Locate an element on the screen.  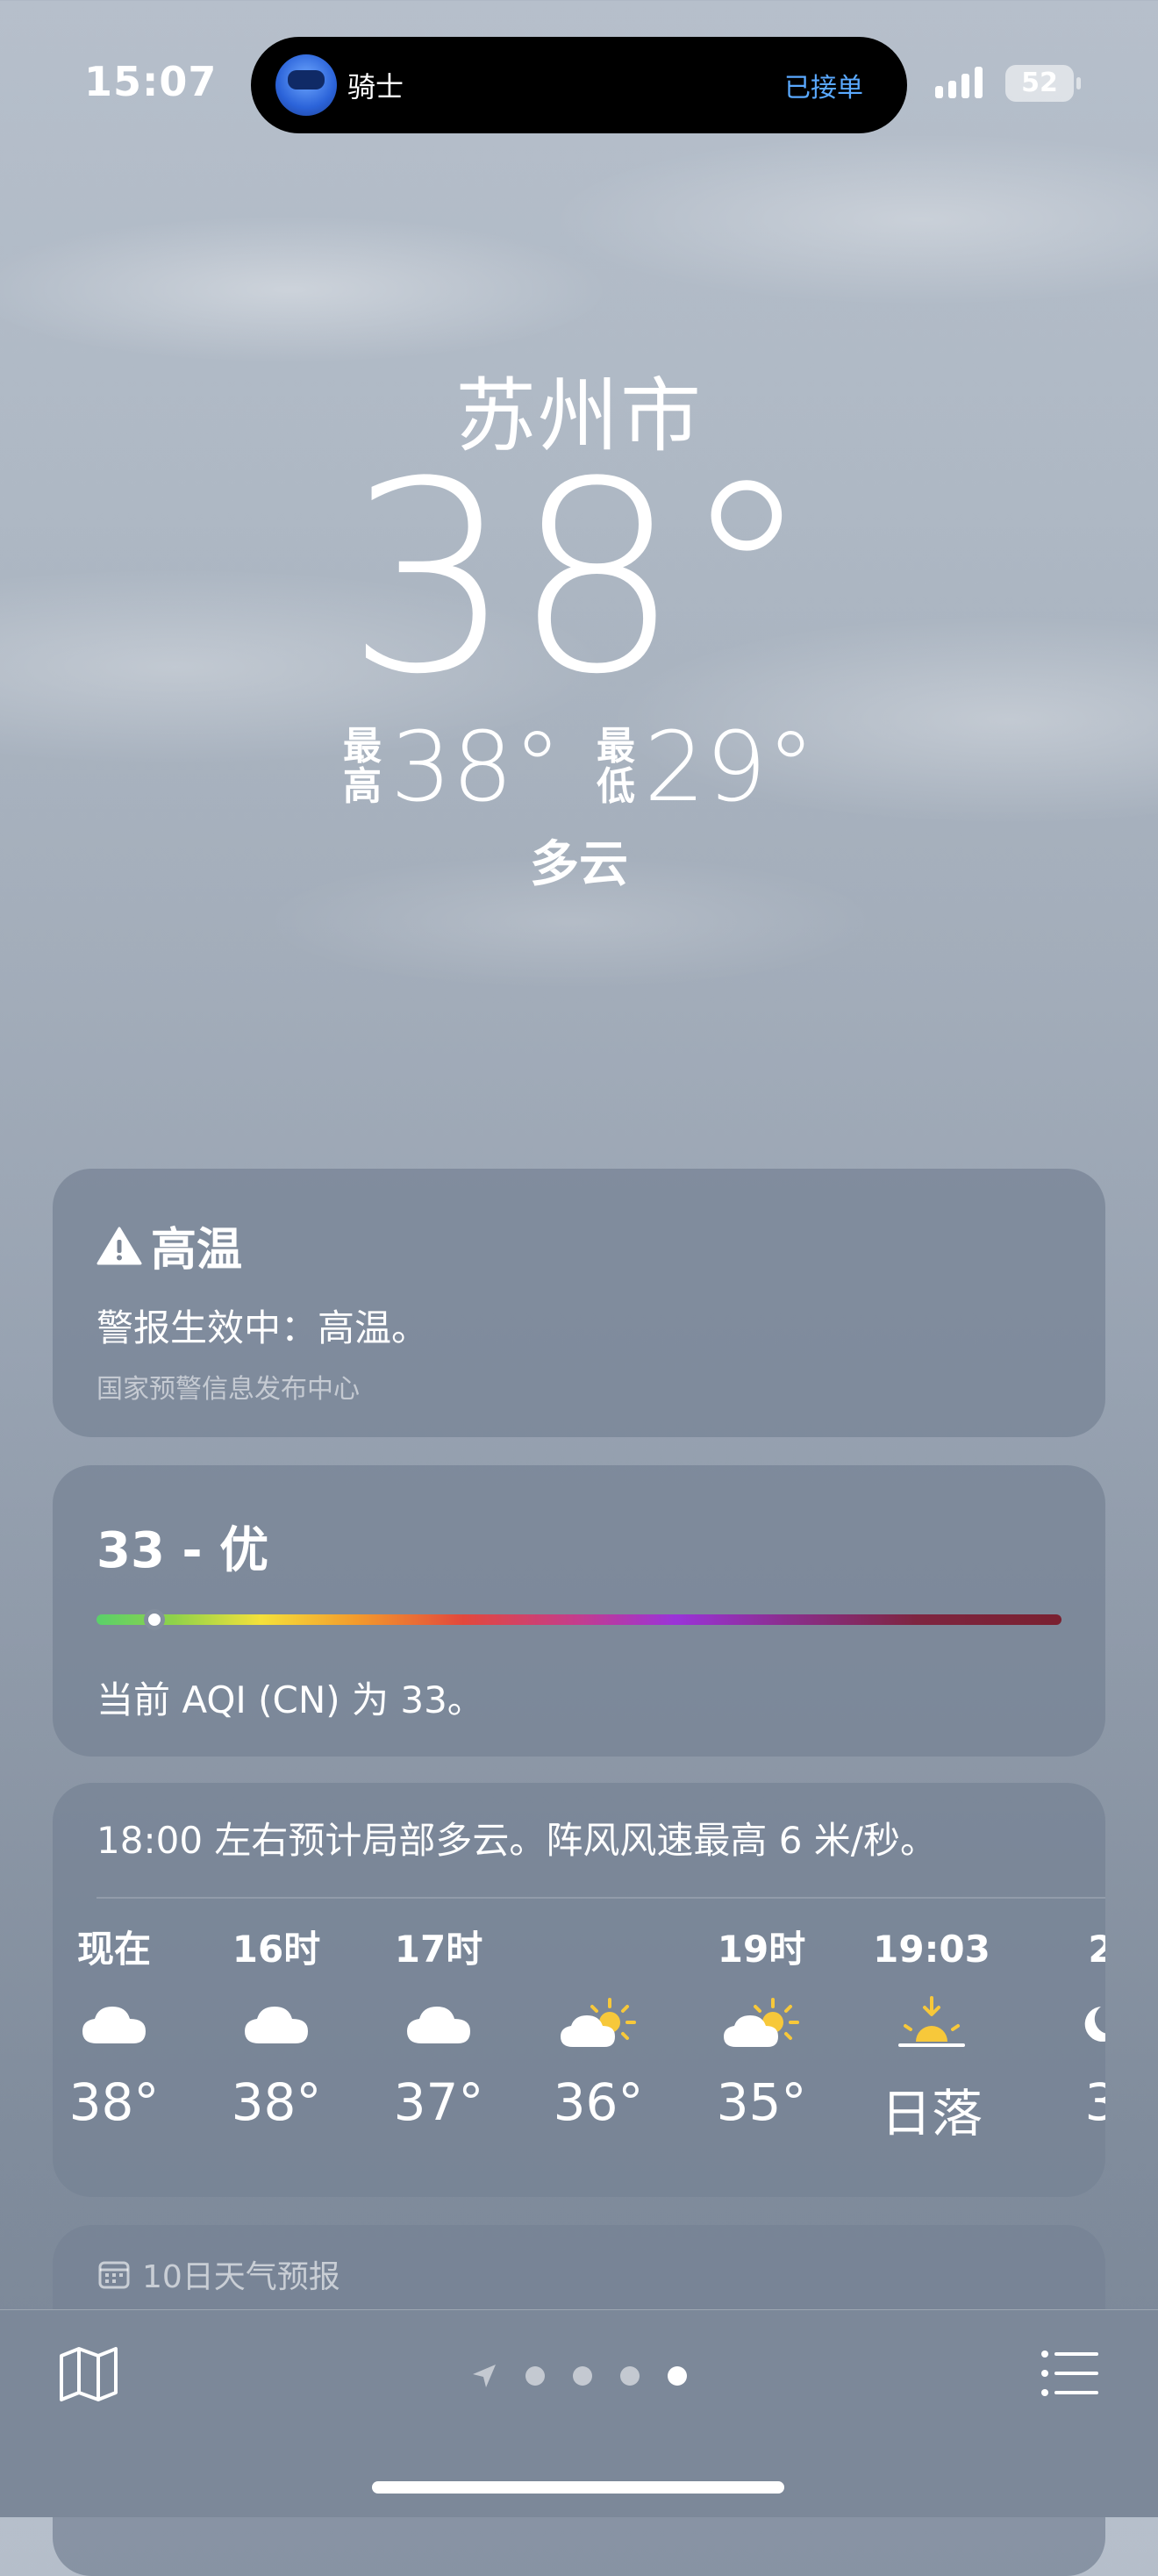
hourly-item: 现在 38° is located at coordinates (123, 2023).